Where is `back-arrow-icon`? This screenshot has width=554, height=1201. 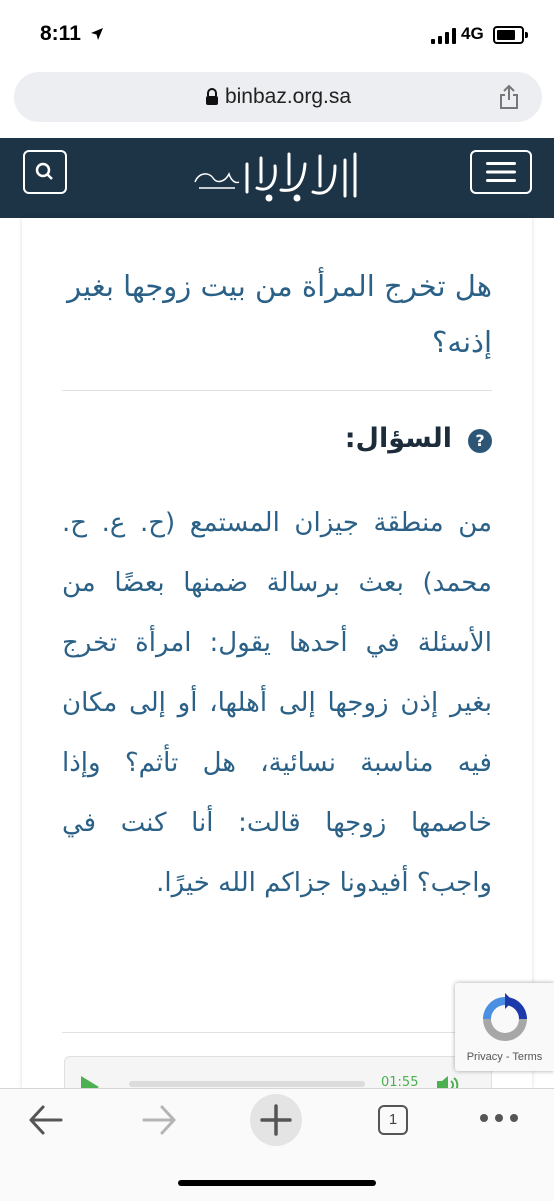 back-arrow-icon is located at coordinates (46, 1120).